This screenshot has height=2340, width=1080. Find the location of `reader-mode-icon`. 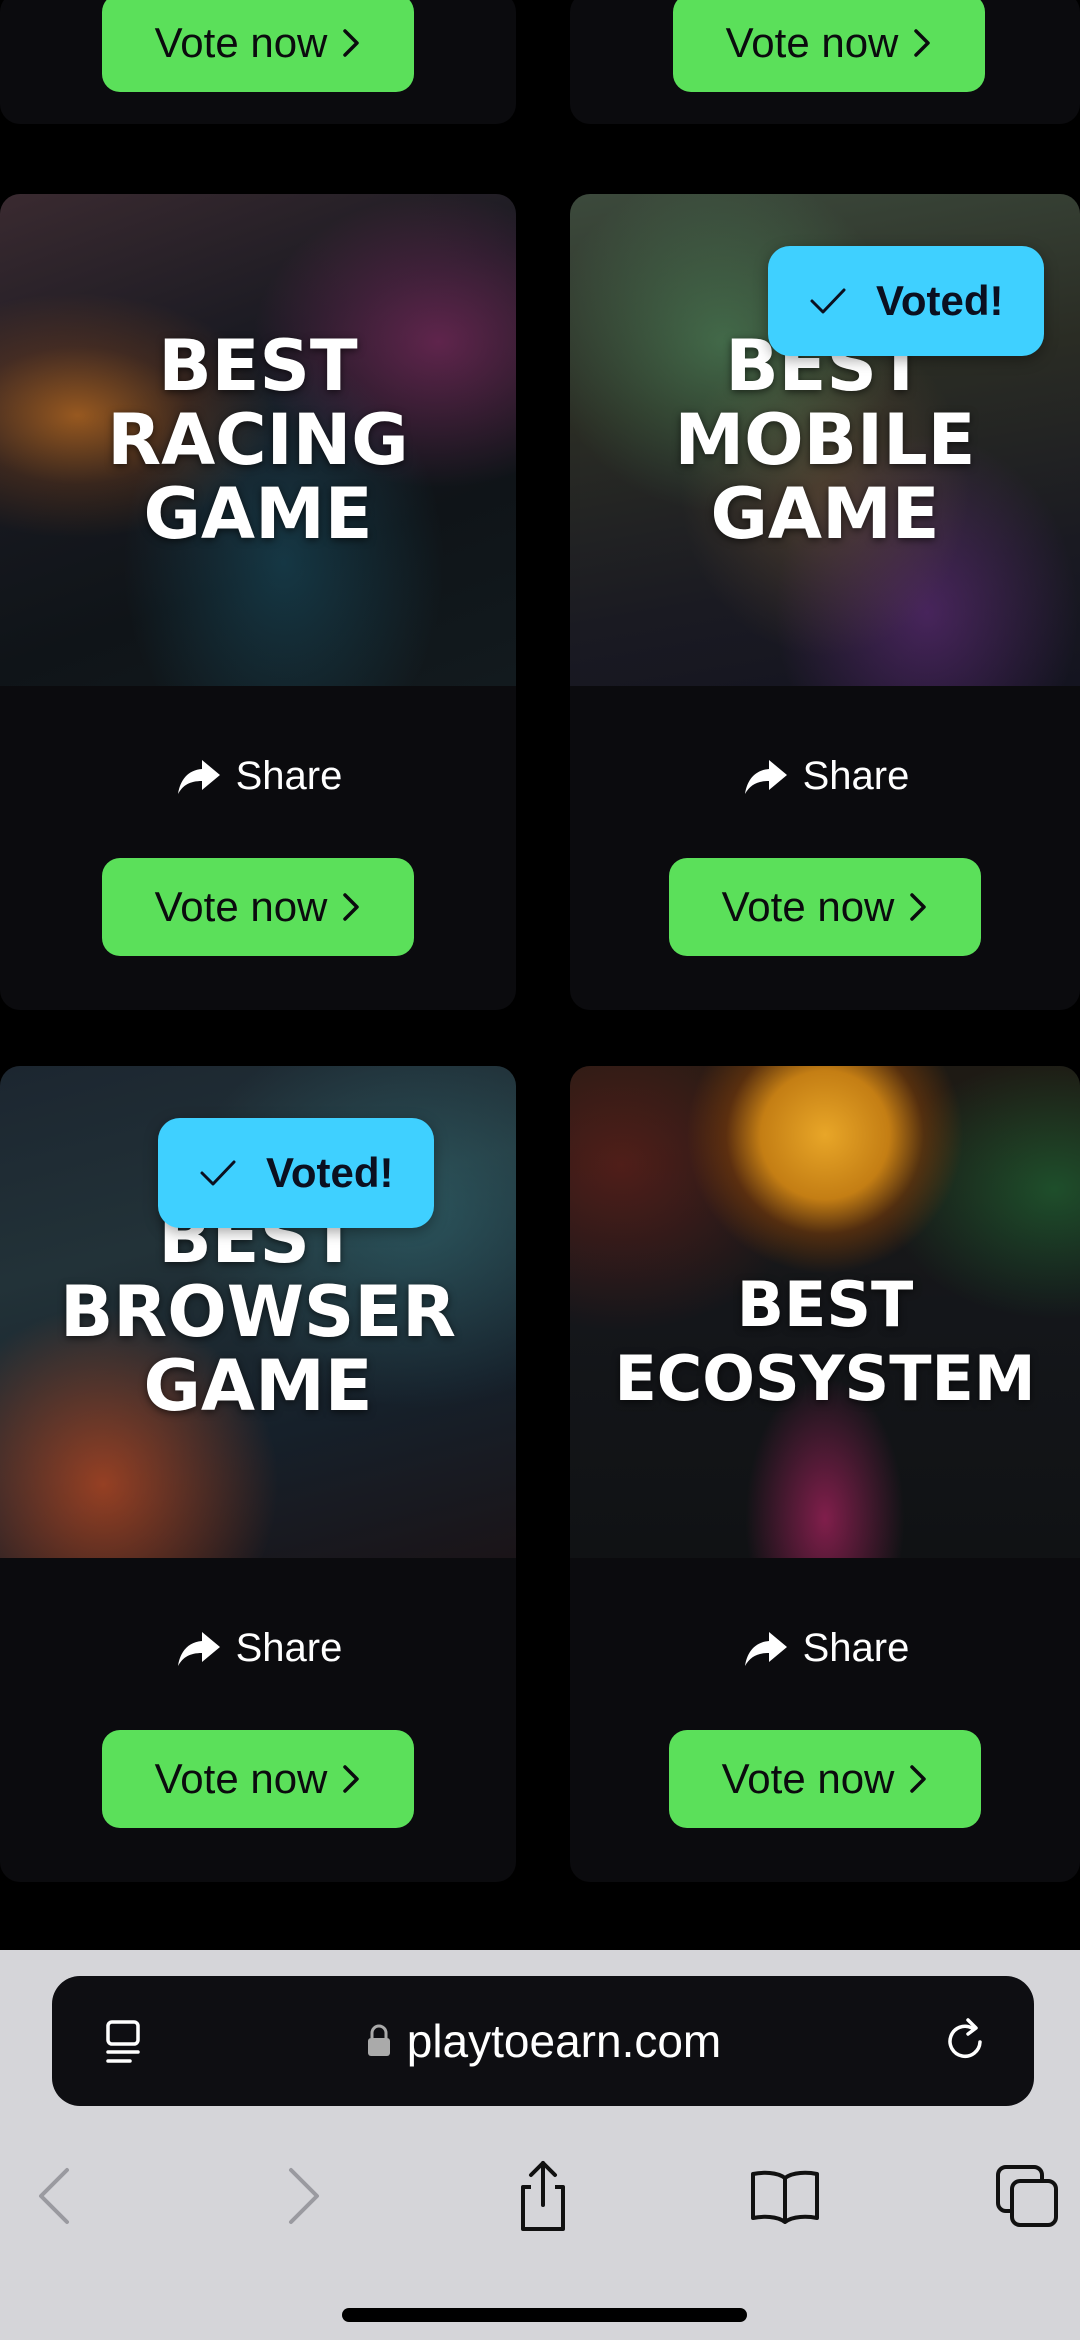

reader-mode-icon is located at coordinates (126, 2042).